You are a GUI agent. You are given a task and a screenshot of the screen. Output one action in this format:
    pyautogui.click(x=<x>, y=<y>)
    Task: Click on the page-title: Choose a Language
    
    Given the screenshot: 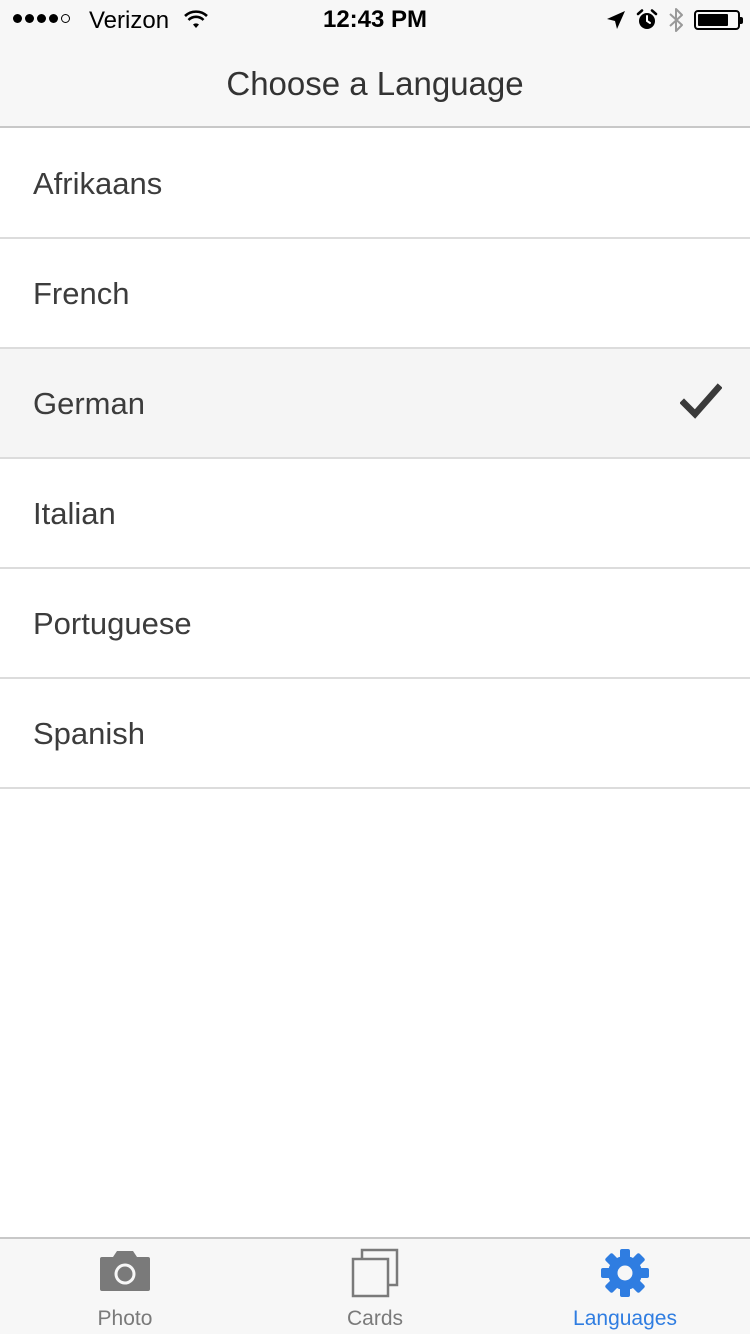 What is the action you would take?
    pyautogui.click(x=375, y=83)
    